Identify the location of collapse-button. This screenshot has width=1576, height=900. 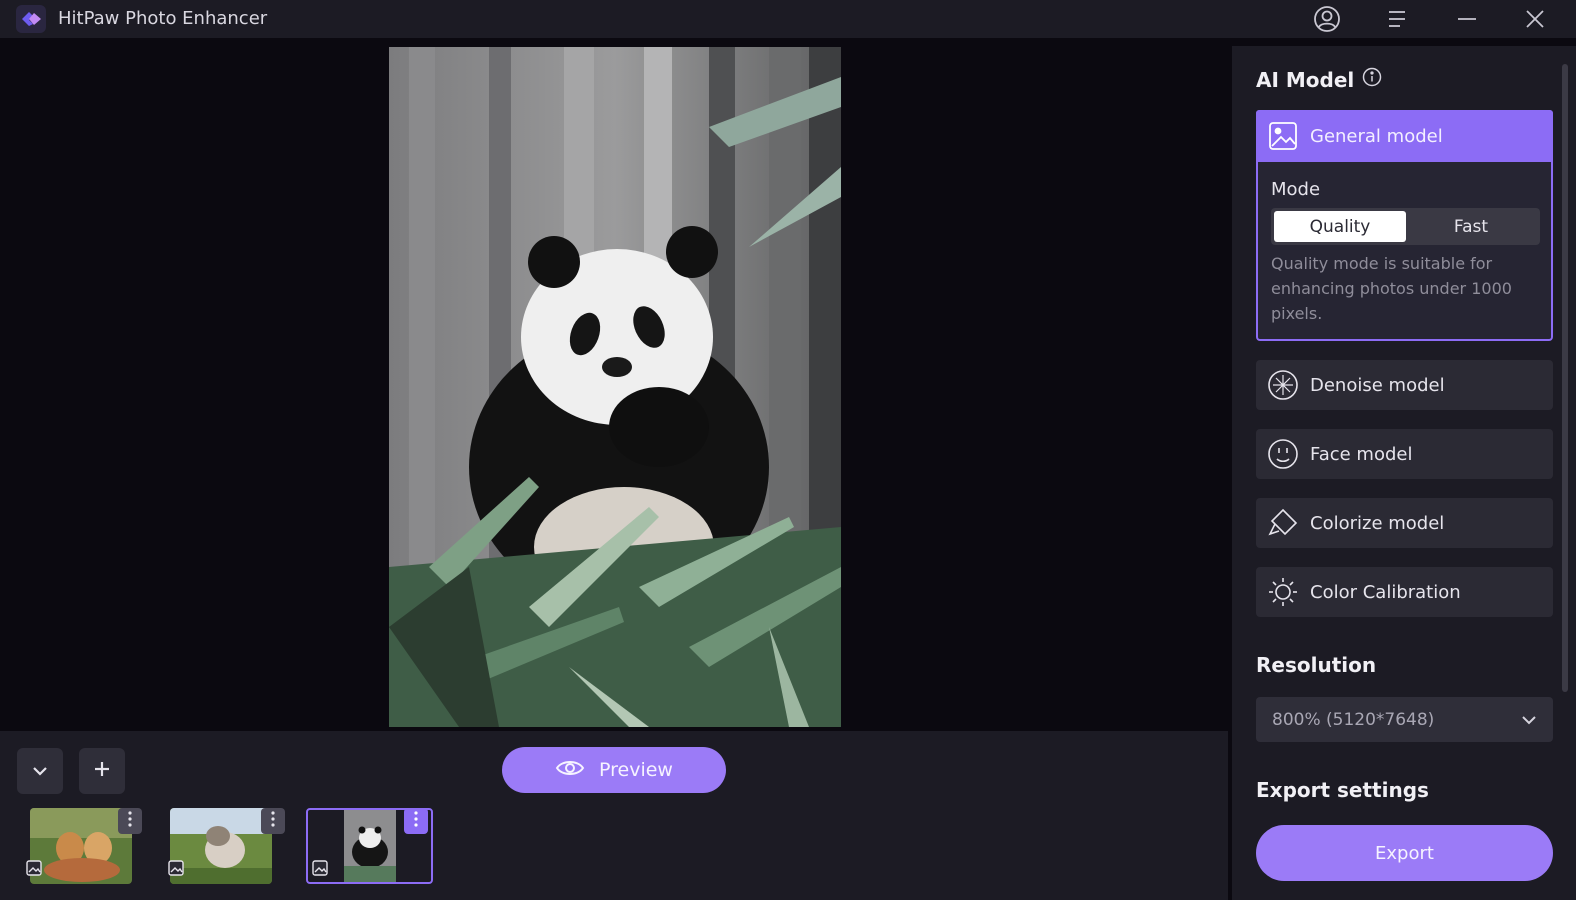
(40, 771).